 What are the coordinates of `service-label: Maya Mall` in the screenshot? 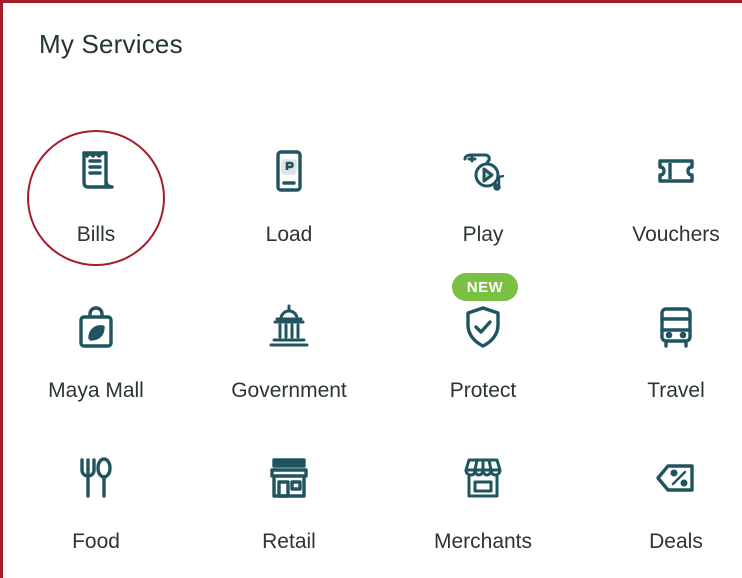 It's located at (96, 390).